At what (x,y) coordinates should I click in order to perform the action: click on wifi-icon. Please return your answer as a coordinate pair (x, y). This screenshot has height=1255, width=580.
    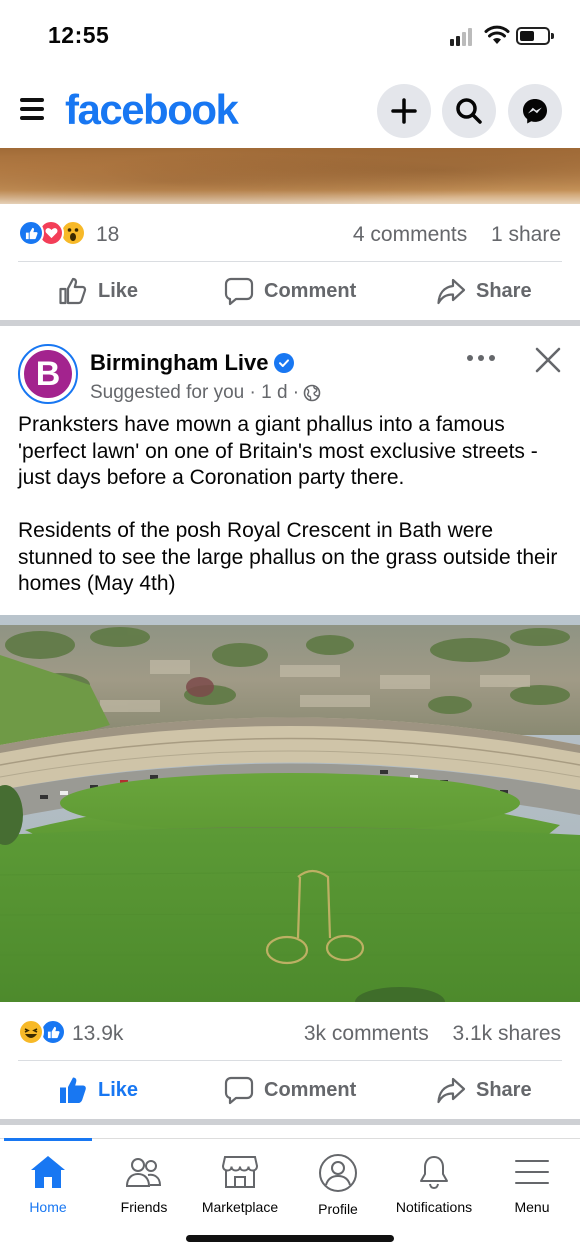
    Looking at the image, I should click on (497, 34).